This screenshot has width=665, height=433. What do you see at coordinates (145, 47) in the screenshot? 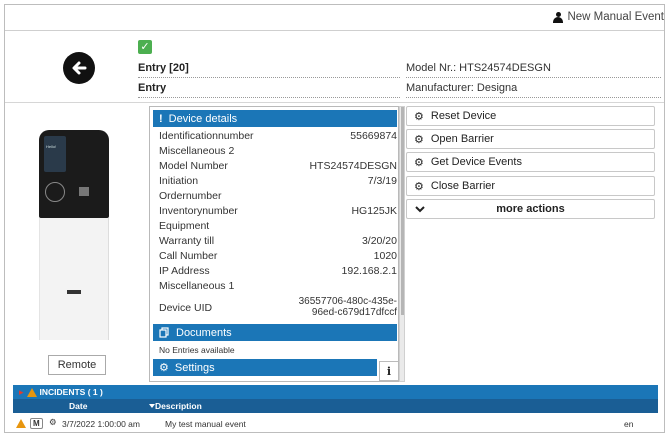
I see `status-check-icon: ✓` at bounding box center [145, 47].